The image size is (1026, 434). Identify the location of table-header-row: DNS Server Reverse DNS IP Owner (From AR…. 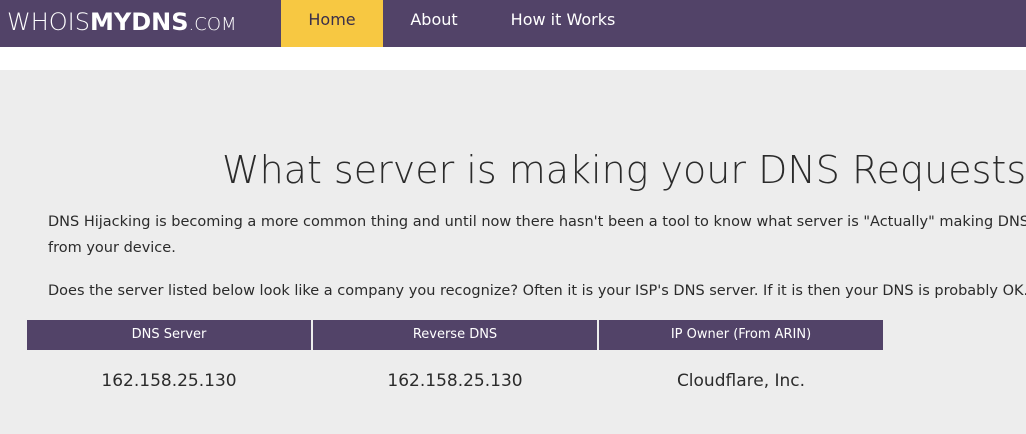
(456, 335).